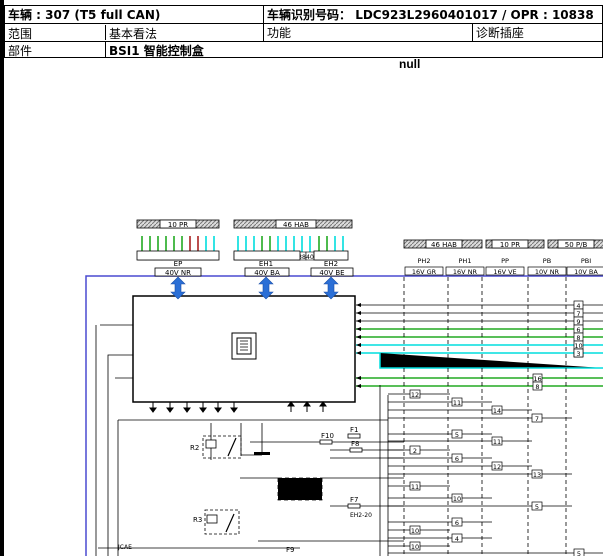 The image size is (603, 556). What do you see at coordinates (576, 245) in the screenshot?
I see `right-conn-3-name: 50 P/B` at bounding box center [576, 245].